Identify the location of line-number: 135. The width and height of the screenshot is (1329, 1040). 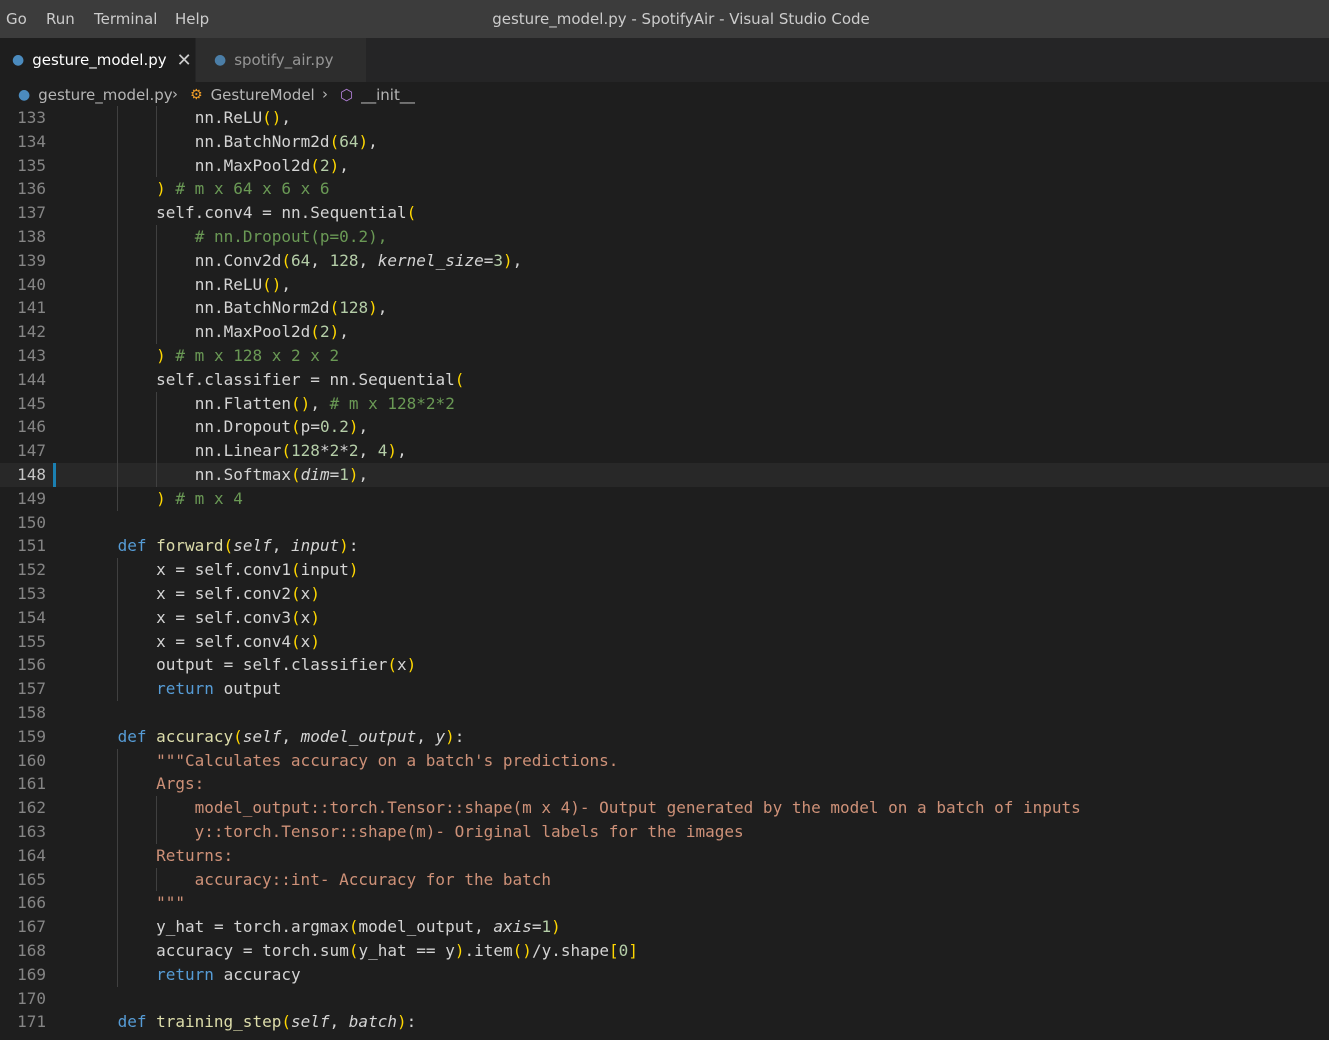
(31, 165).